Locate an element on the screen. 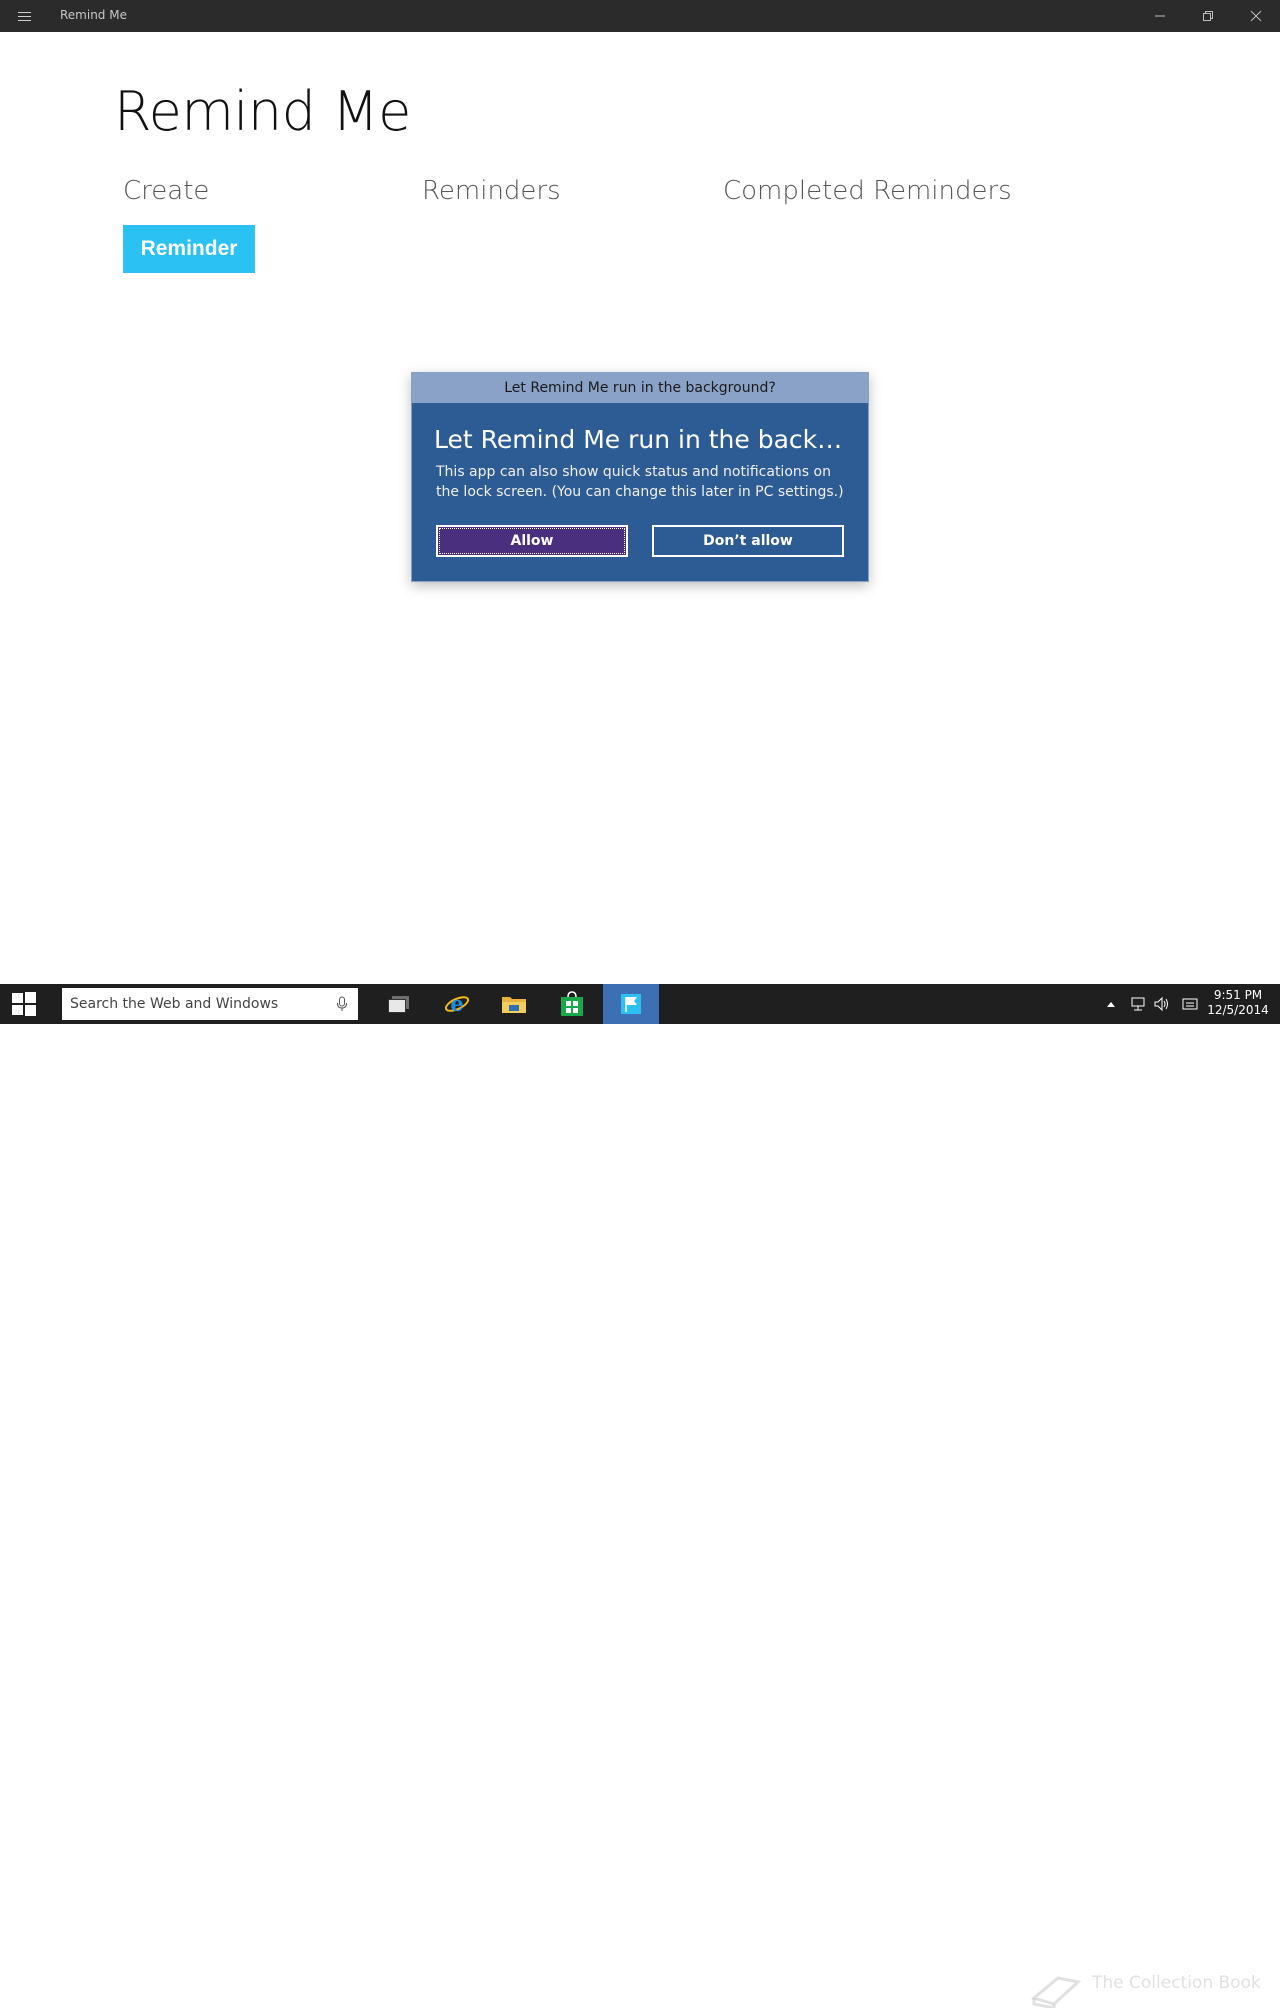 The width and height of the screenshot is (1280, 2008). create-reminder-button: Reminder is located at coordinates (189, 249).